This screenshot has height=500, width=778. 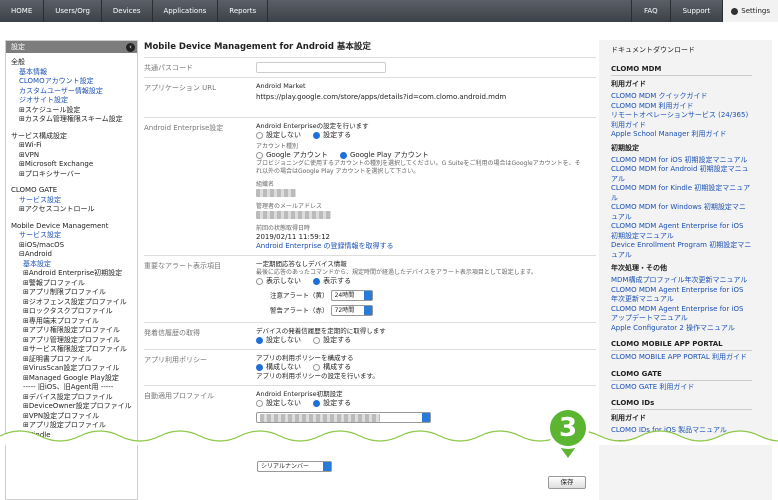 I want to click on nav-item-support: Support, so click(x=696, y=11).